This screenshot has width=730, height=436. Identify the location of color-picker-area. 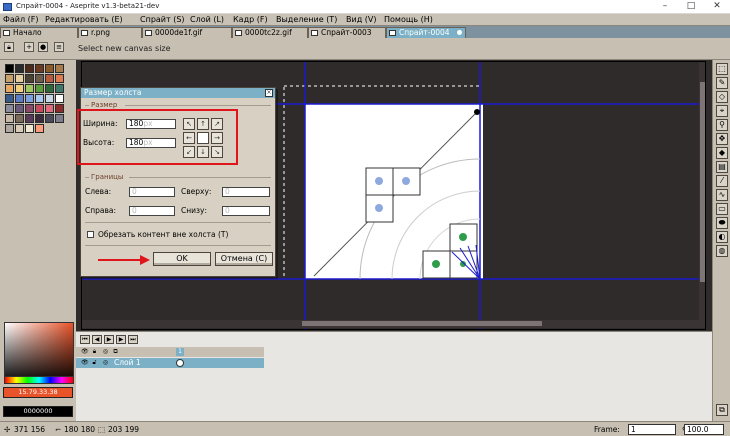
(39, 353).